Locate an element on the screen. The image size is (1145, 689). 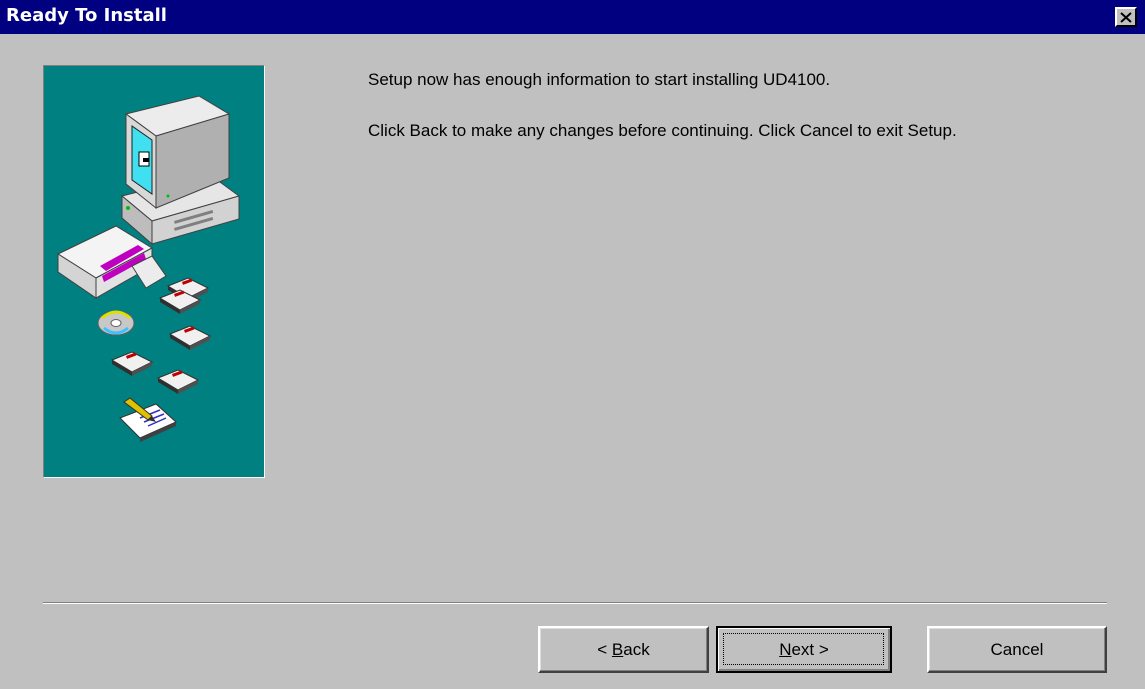
cd-icon is located at coordinates (116, 323).